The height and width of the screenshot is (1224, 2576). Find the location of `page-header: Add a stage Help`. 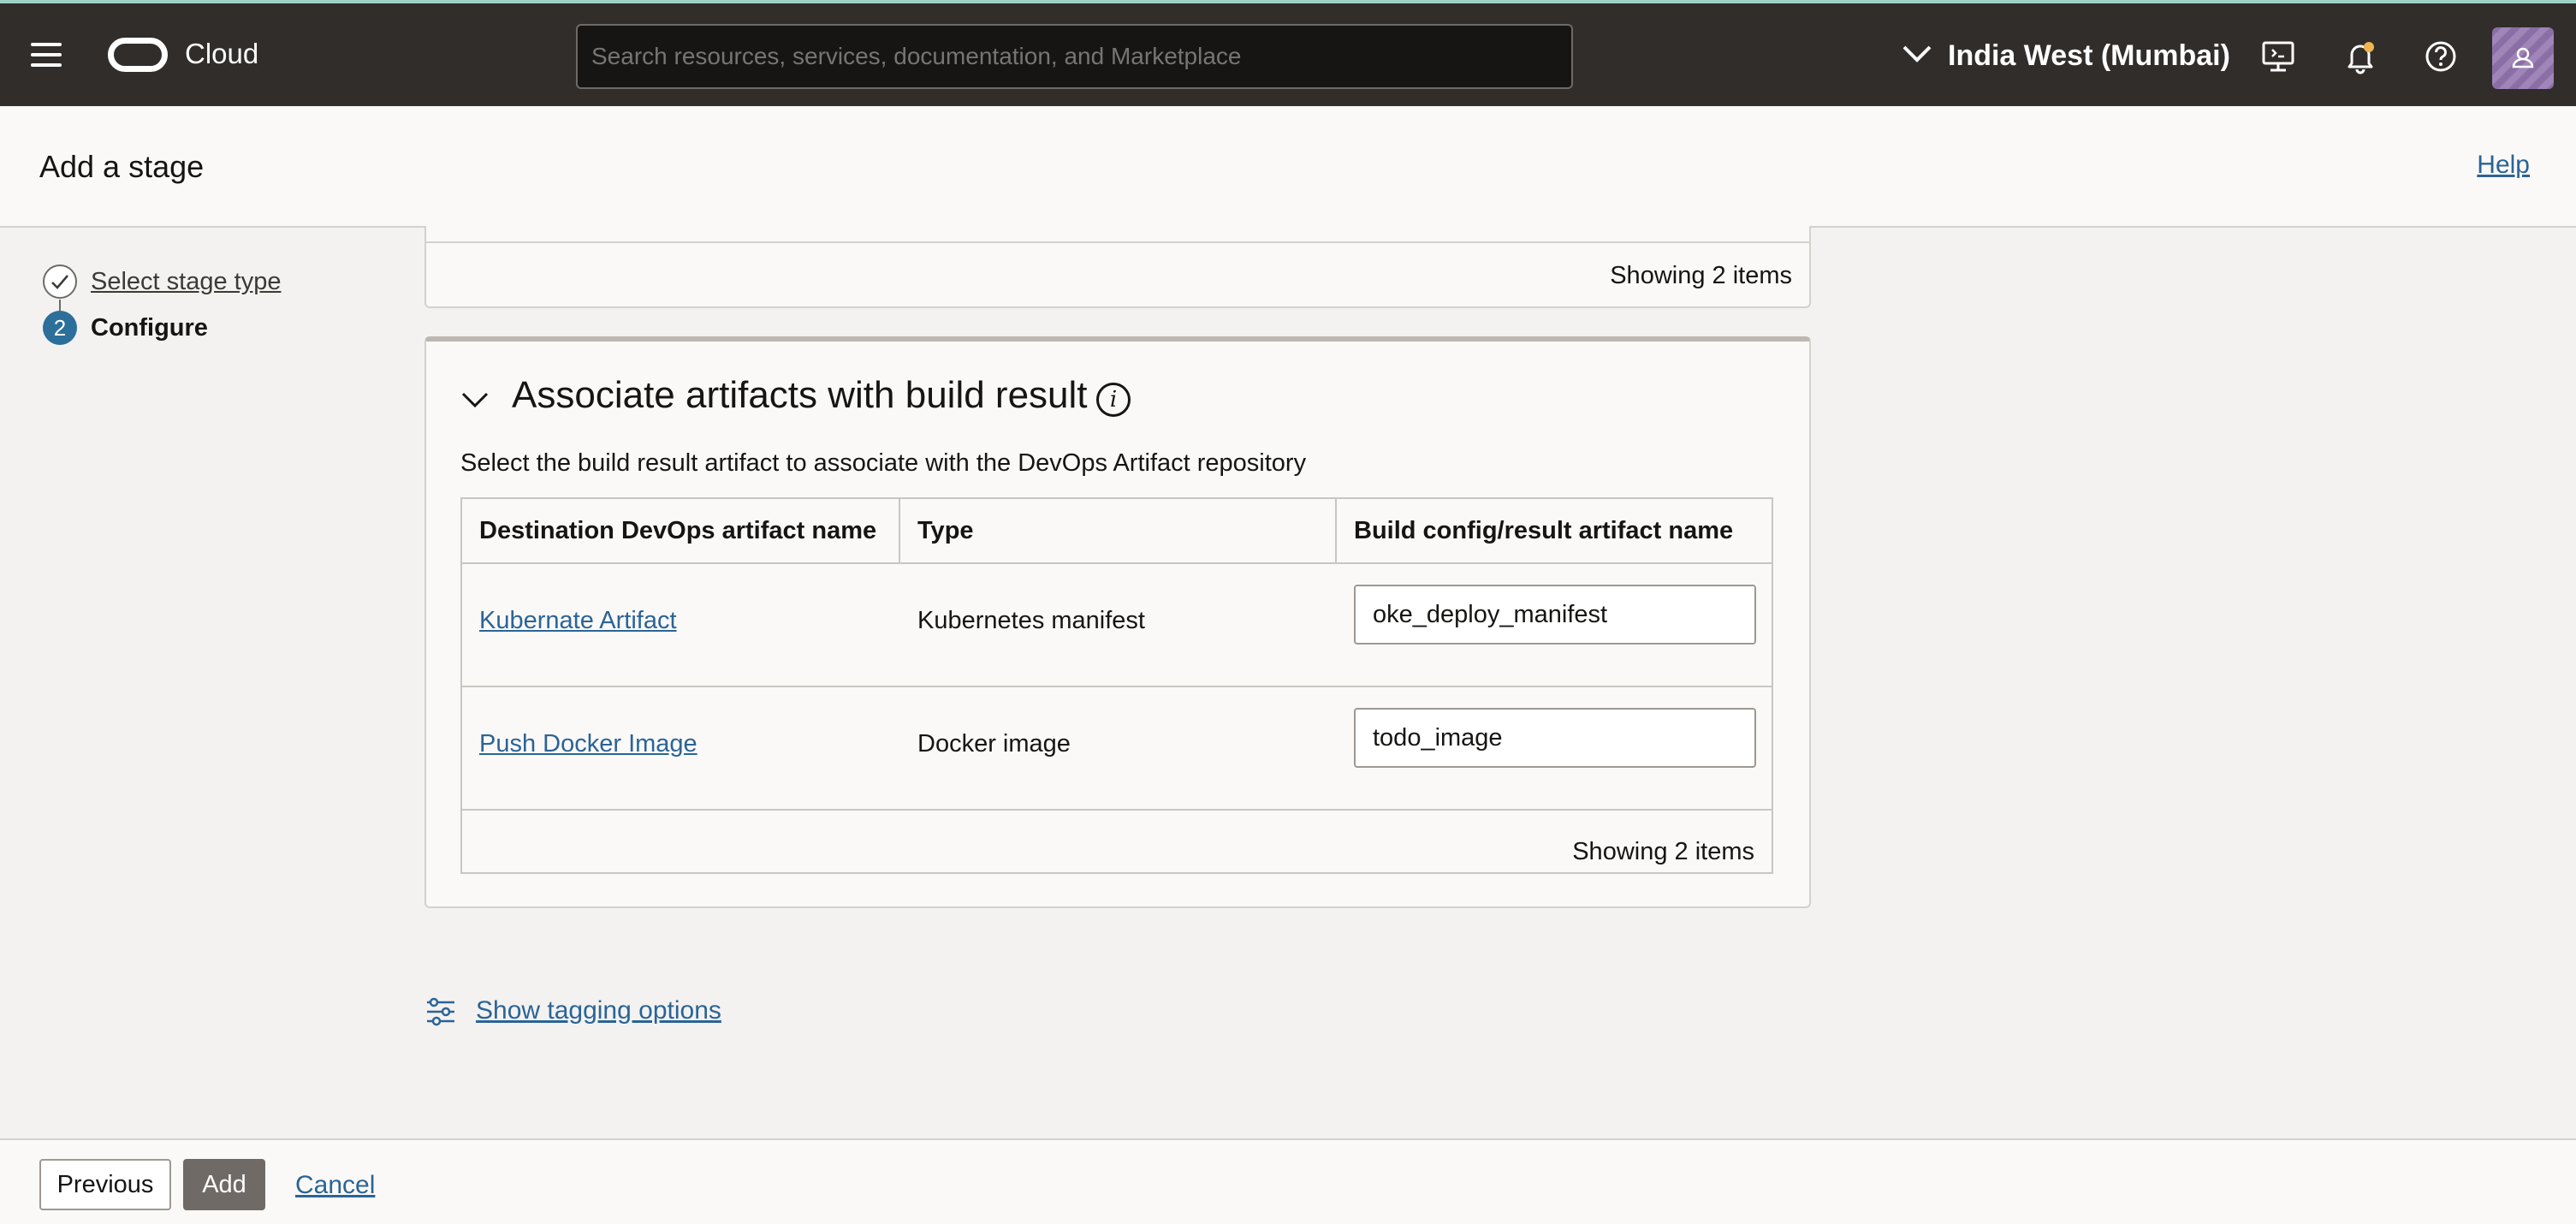

page-header: Add a stage Help is located at coordinates (1288, 167).